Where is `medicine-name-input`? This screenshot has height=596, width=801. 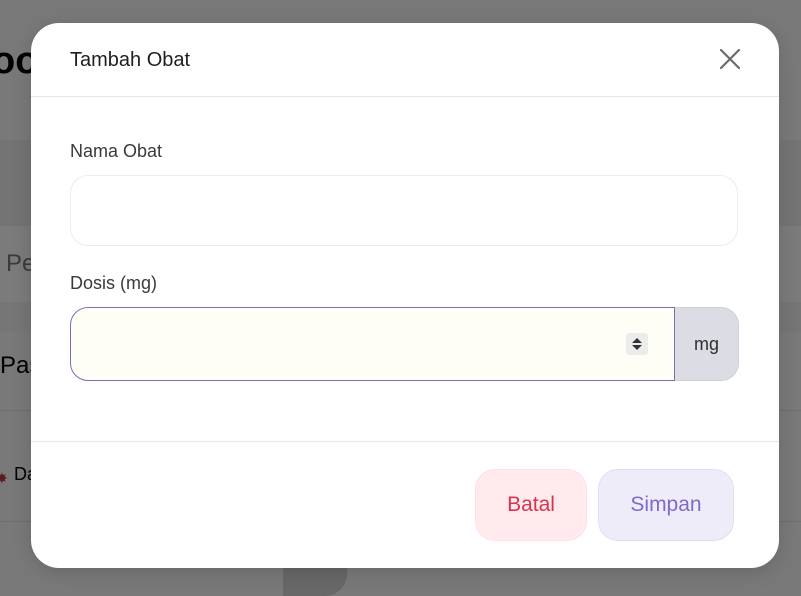
medicine-name-input is located at coordinates (404, 210).